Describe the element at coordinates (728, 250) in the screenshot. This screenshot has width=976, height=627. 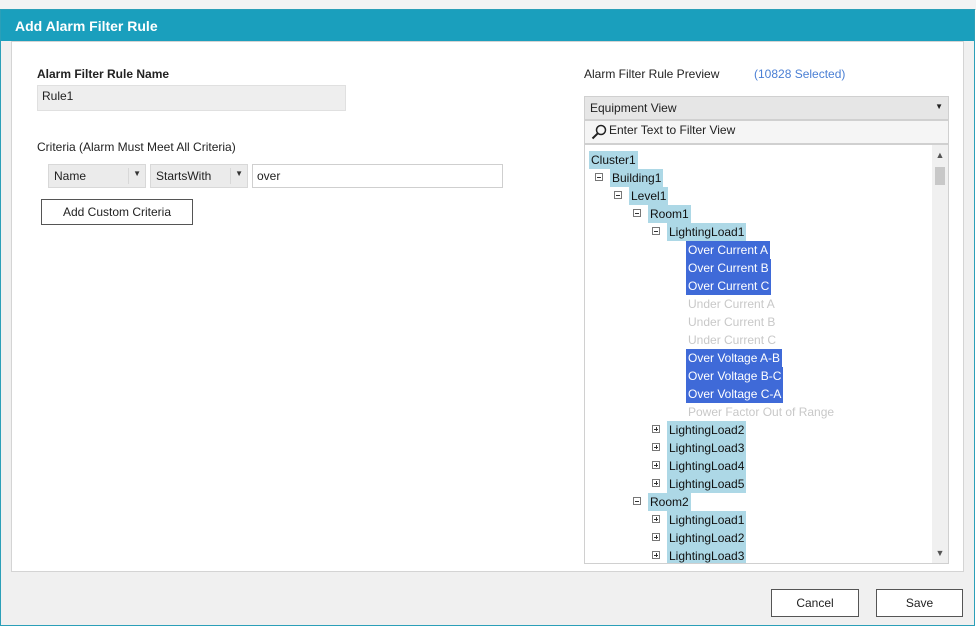
I see `tree-node-label: Over Current A` at that location.